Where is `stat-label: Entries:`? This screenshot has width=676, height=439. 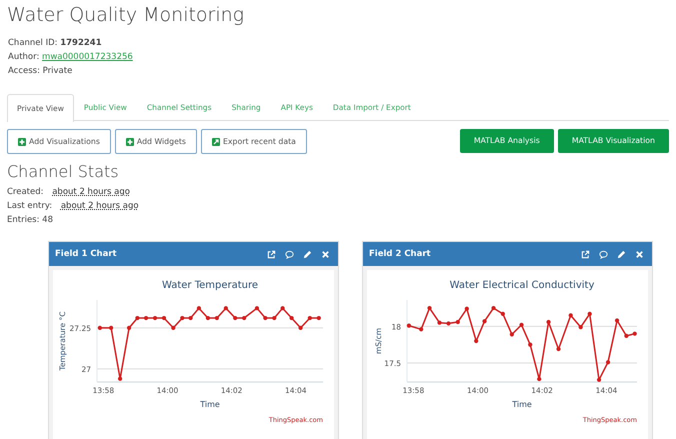 stat-label: Entries: is located at coordinates (23, 220).